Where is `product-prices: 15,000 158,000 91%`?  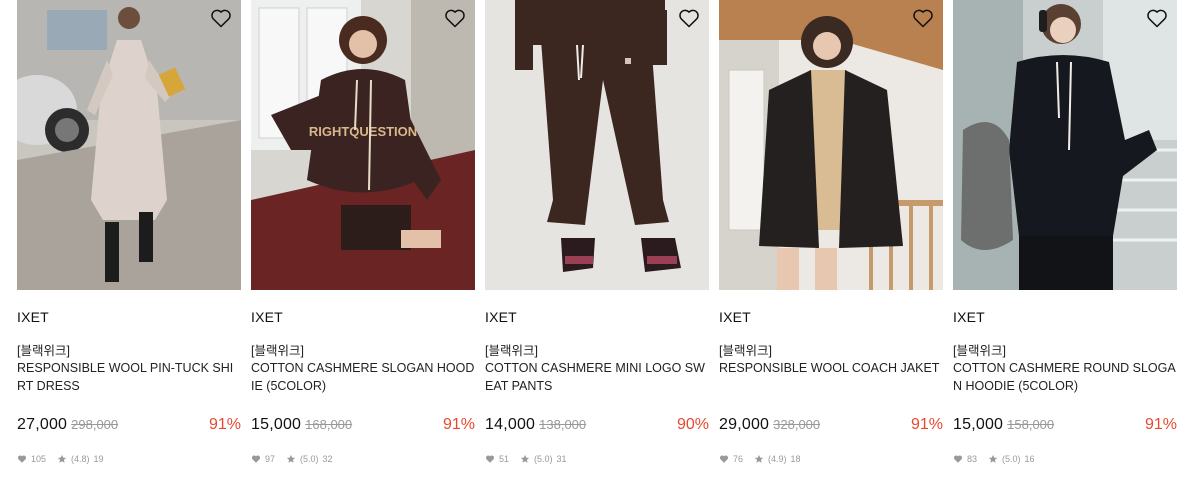 product-prices: 15,000 158,000 91% is located at coordinates (1065, 426).